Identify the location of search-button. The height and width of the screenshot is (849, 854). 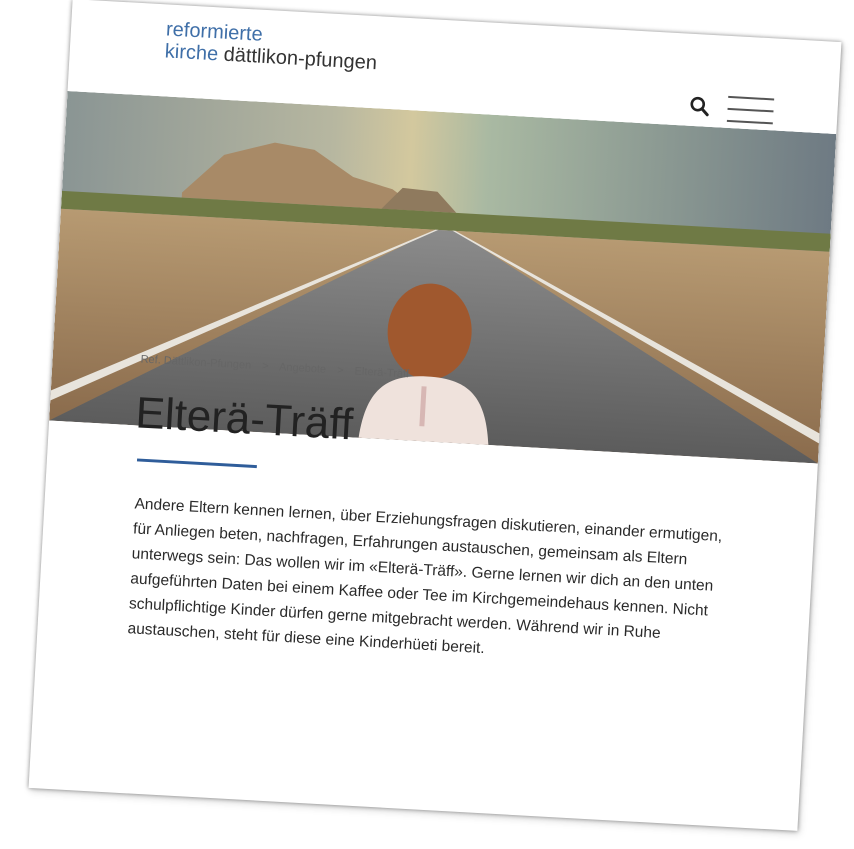
(699, 106).